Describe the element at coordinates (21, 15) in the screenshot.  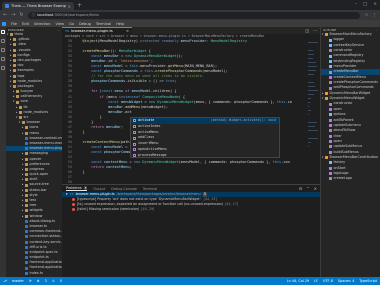
I see `reload-icon: ↻` at that location.